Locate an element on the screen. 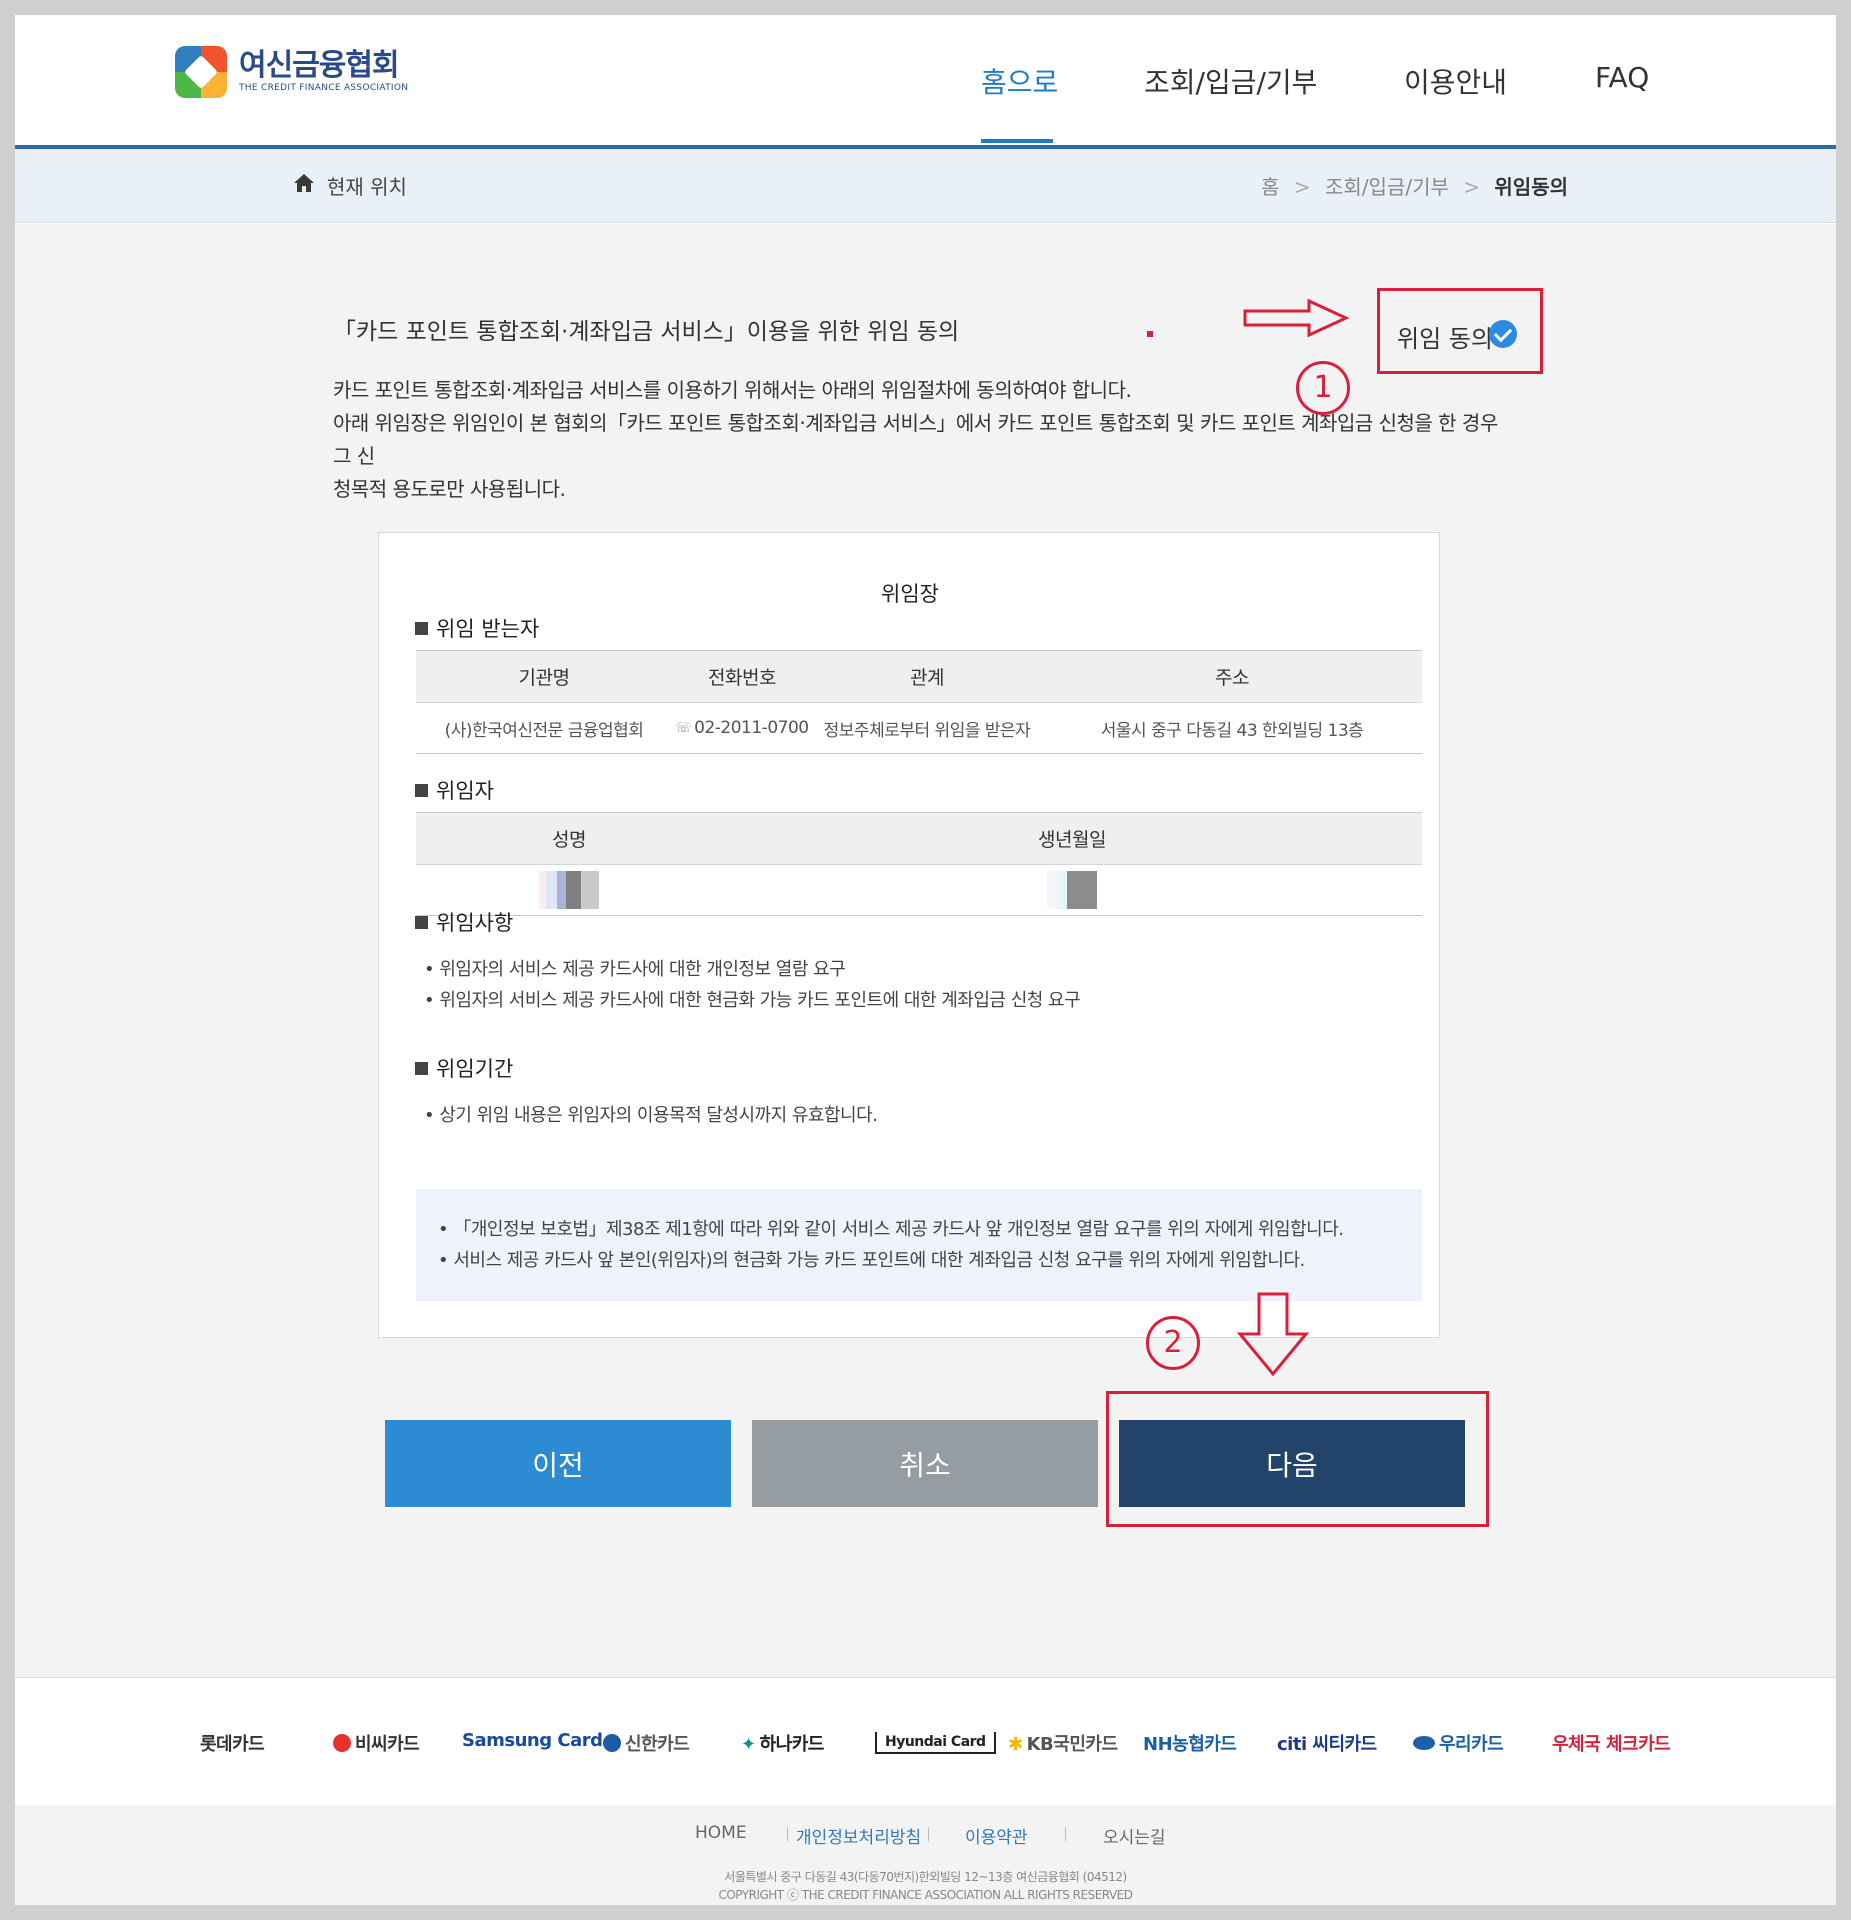 The width and height of the screenshot is (1851, 1920). list-item: • 위임자의 서비스 제공 카드사에 대한 개인정보 열람 요구 is located at coordinates (635, 969).